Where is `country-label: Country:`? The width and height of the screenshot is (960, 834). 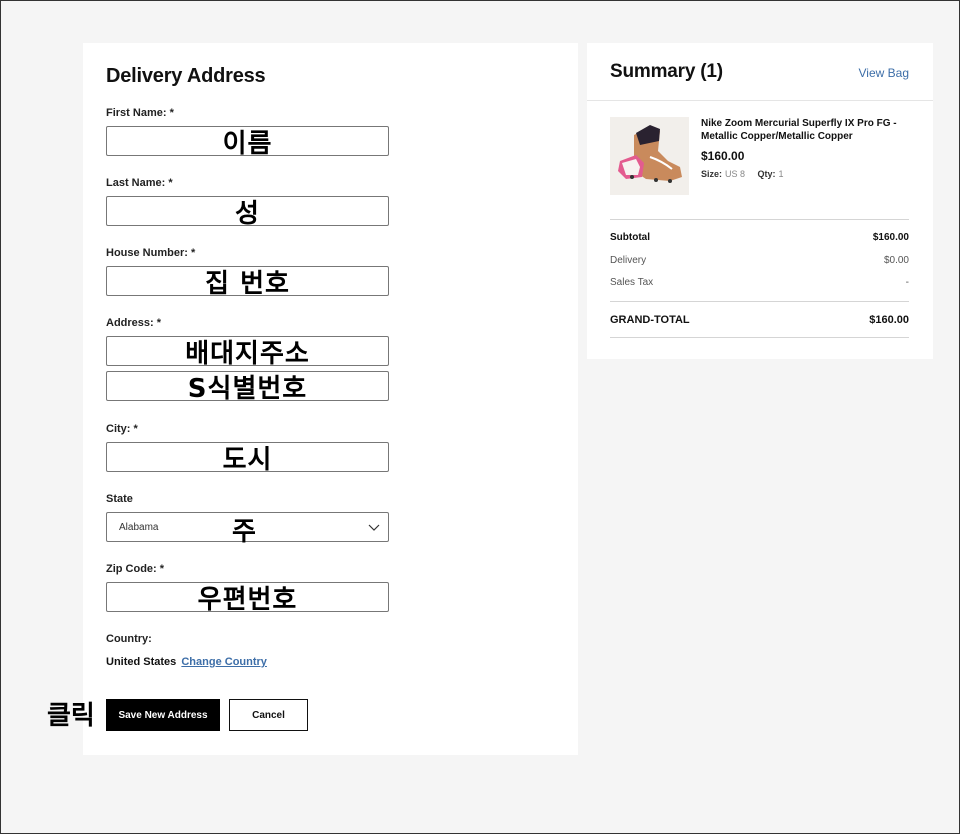 country-label: Country: is located at coordinates (129, 639).